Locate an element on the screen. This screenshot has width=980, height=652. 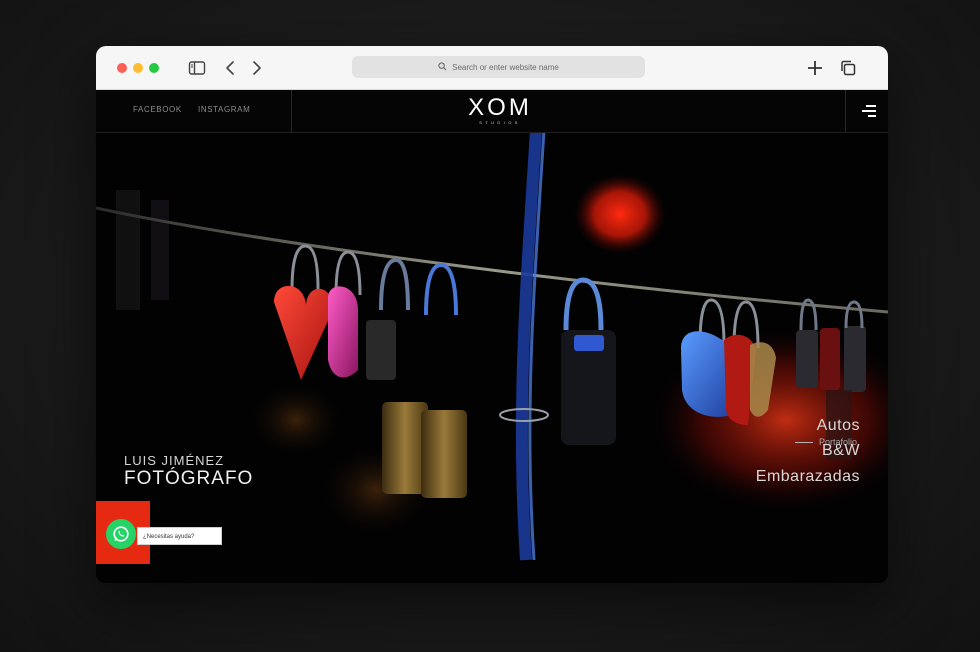
close-window-button is located at coordinates (122, 68).